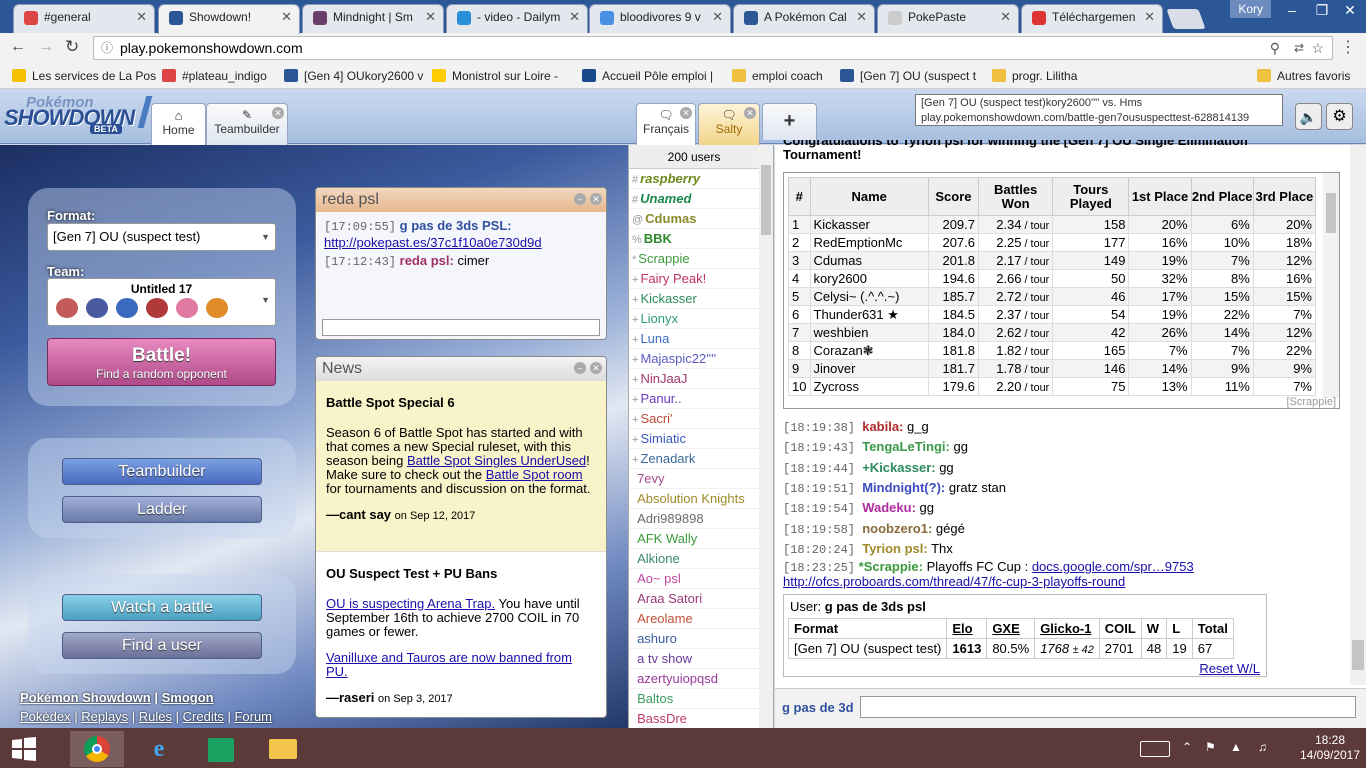 The width and height of the screenshot is (1366, 768). Describe the element at coordinates (1186, 19) in the screenshot. I see `new-tab-button` at that location.